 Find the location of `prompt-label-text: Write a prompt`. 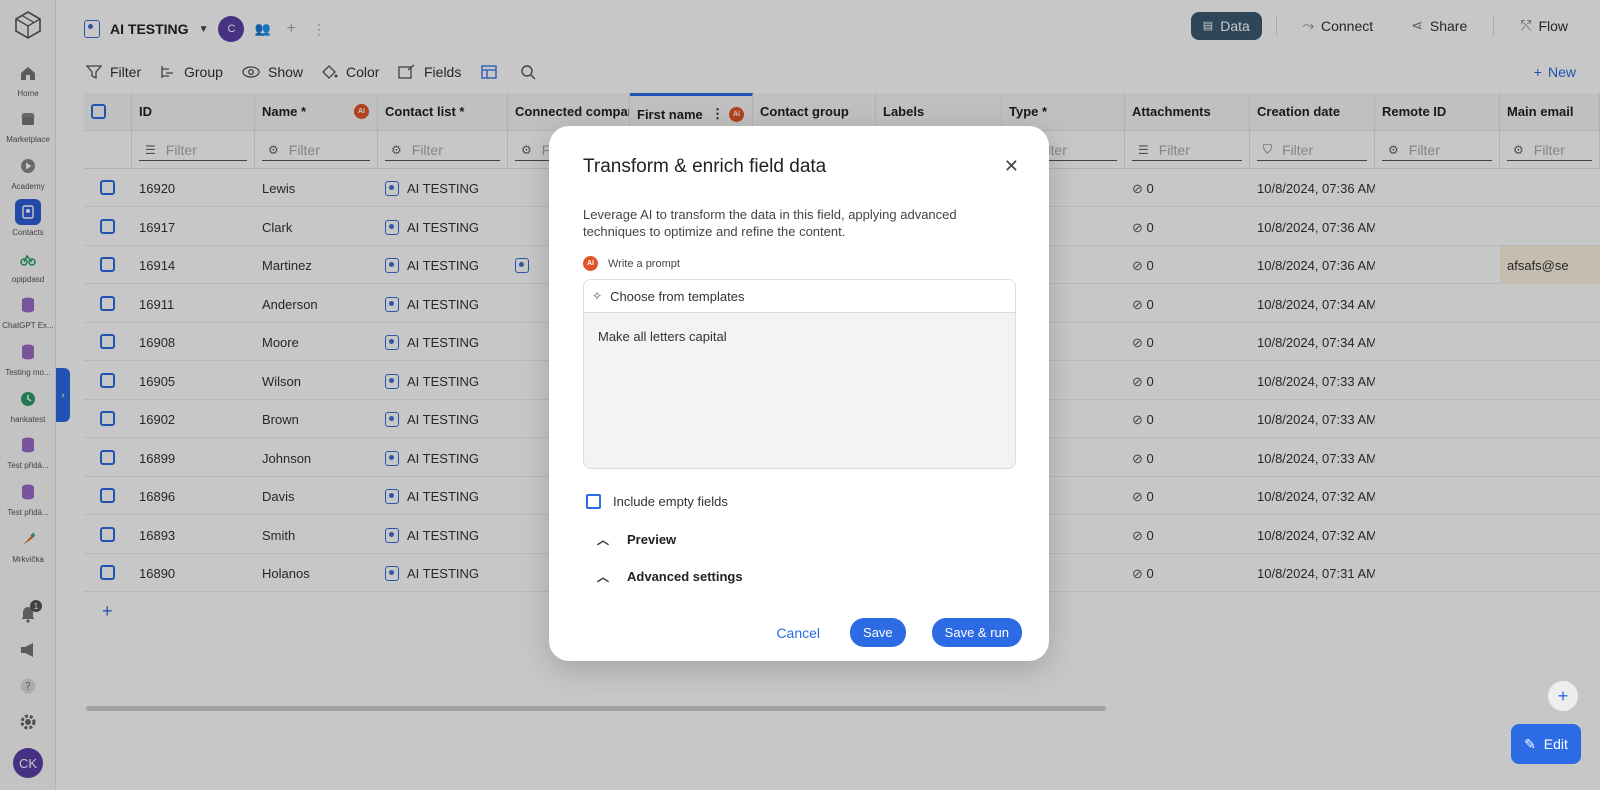

prompt-label-text: Write a prompt is located at coordinates (644, 263).